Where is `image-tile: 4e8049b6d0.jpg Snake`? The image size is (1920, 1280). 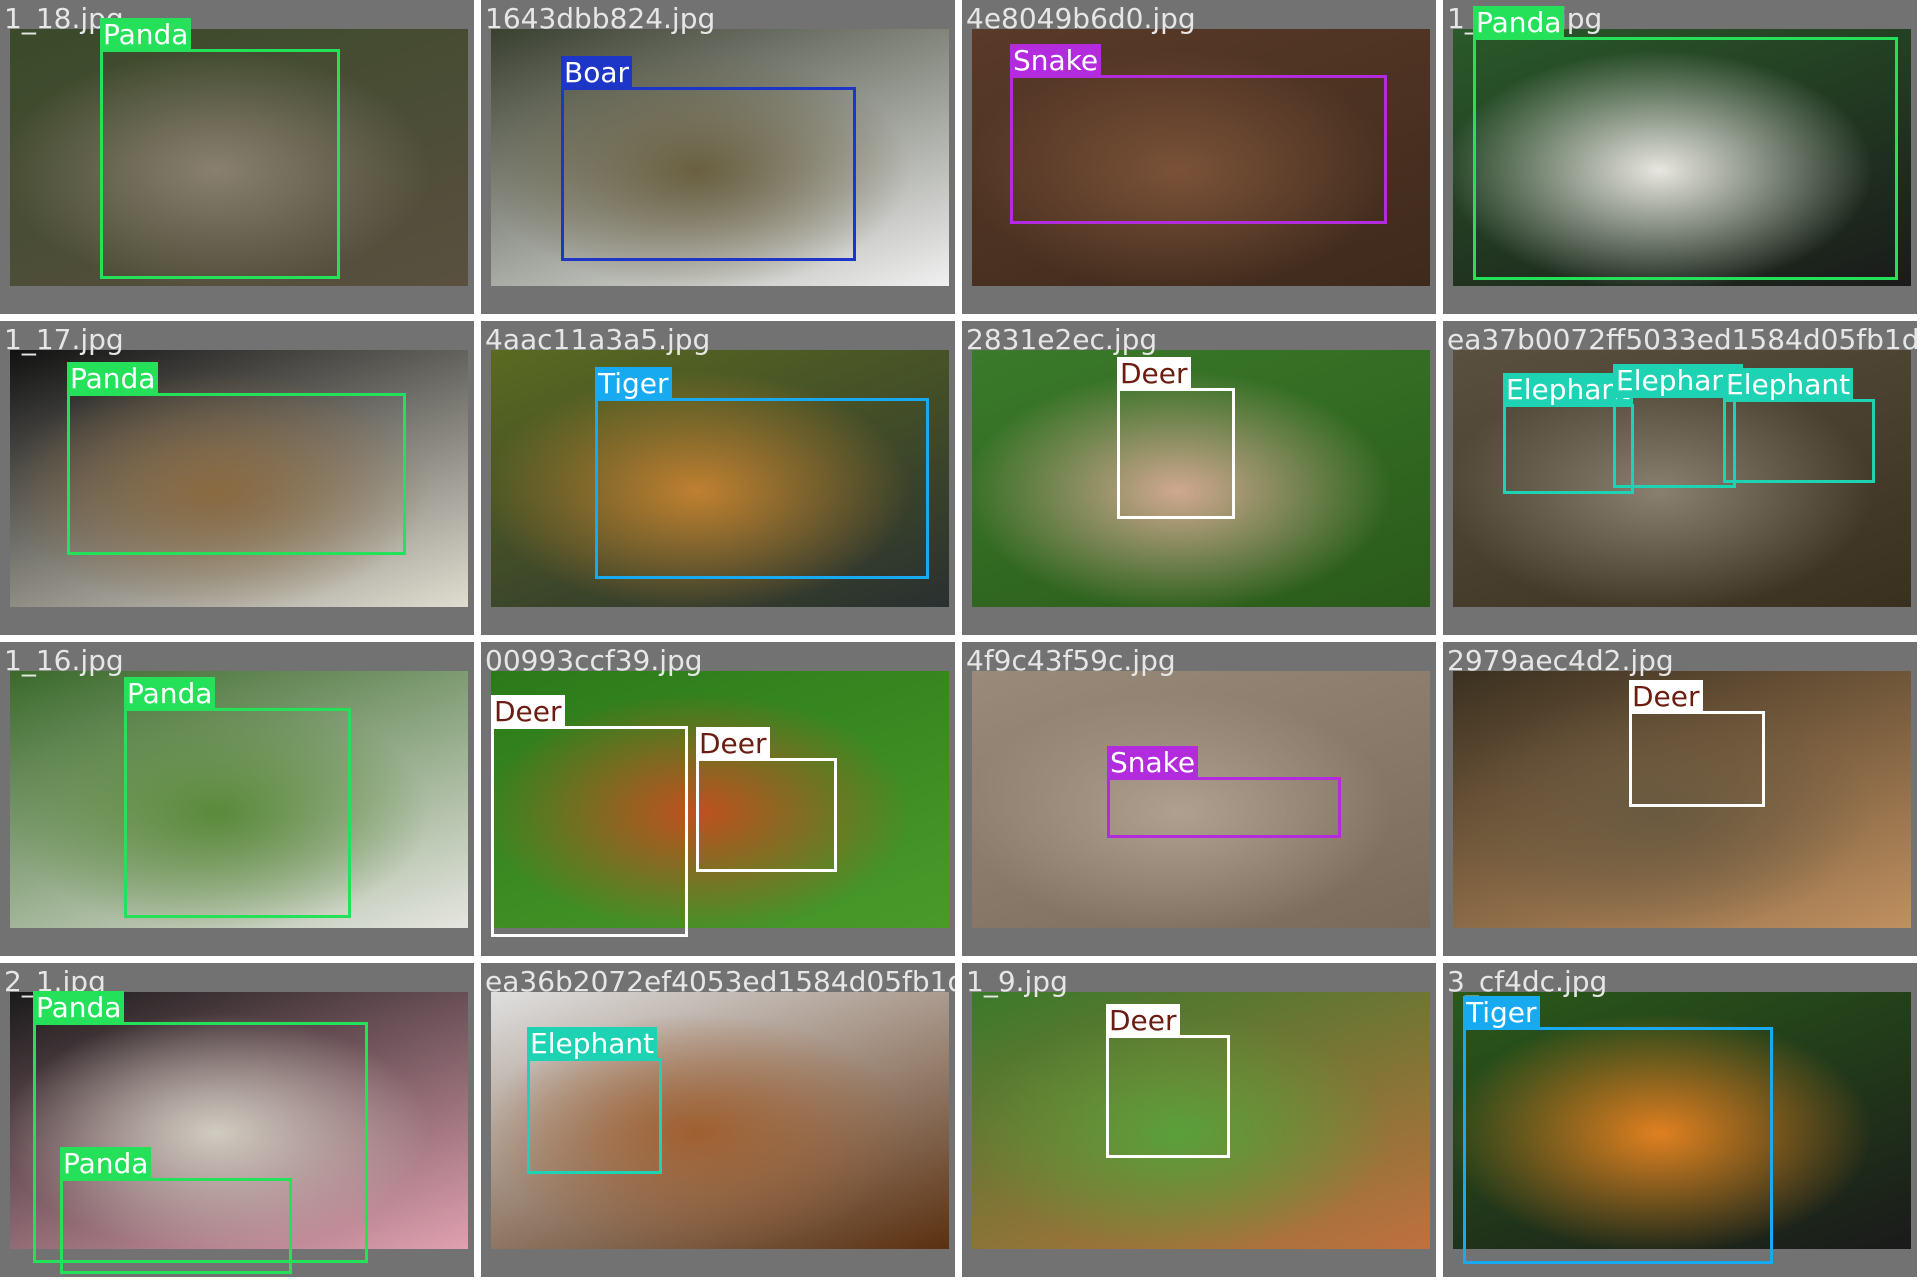
image-tile: 4e8049b6d0.jpg Snake is located at coordinates (1199, 157).